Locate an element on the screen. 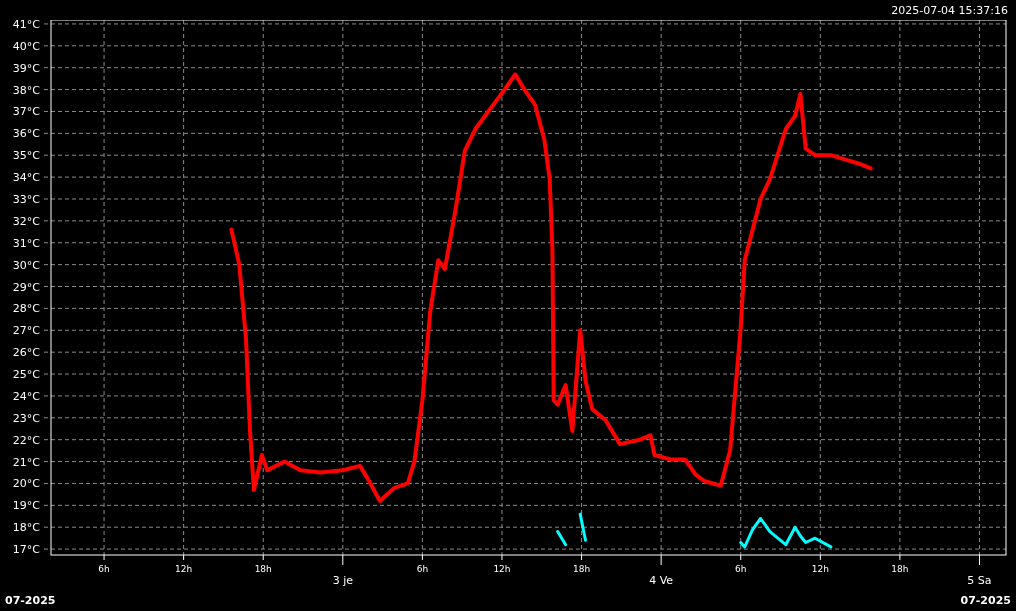  axis-label: 33°C is located at coordinates (26, 199).